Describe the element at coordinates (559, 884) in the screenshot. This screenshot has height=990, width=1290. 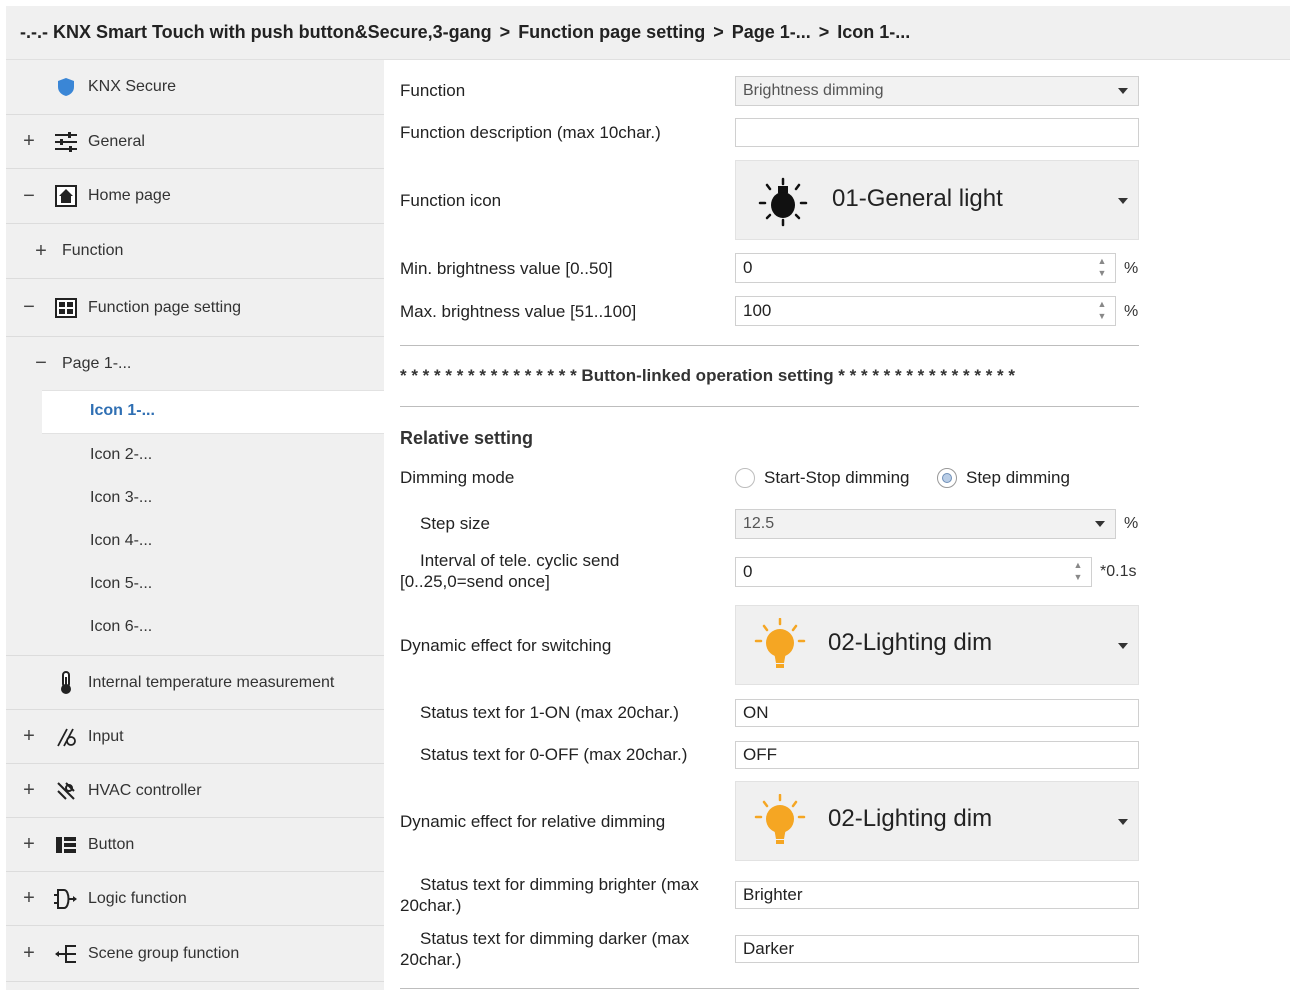
I see `brighter-label-line1: Status text for dimming brighter (max` at that location.